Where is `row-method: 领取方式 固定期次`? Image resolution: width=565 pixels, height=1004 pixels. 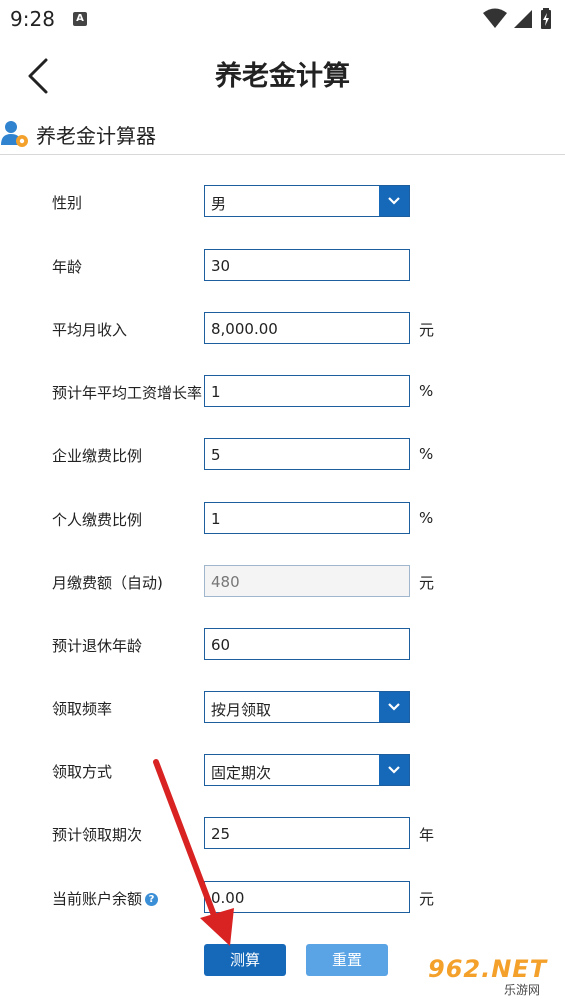
row-method: 领取方式 固定期次 is located at coordinates (282, 771).